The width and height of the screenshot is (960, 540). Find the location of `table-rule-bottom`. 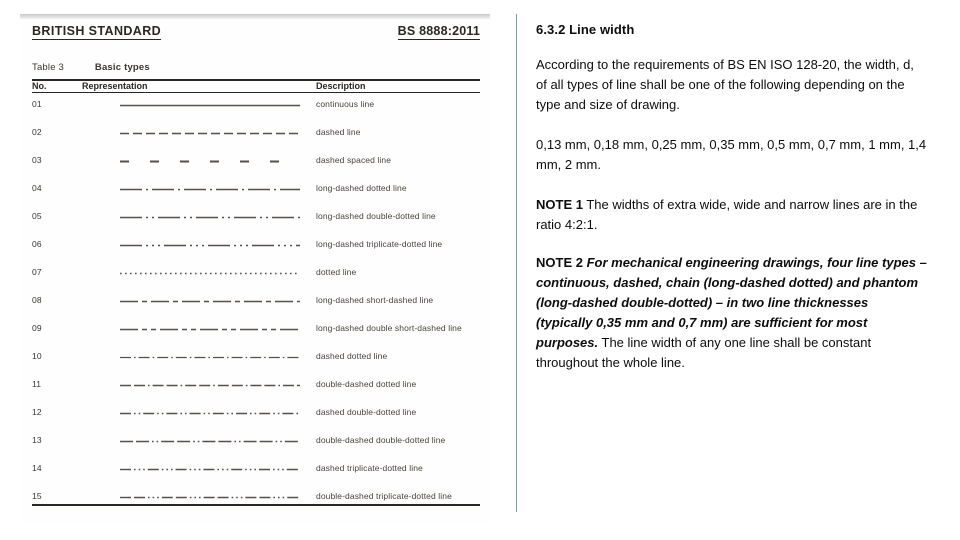

table-rule-bottom is located at coordinates (256, 505).